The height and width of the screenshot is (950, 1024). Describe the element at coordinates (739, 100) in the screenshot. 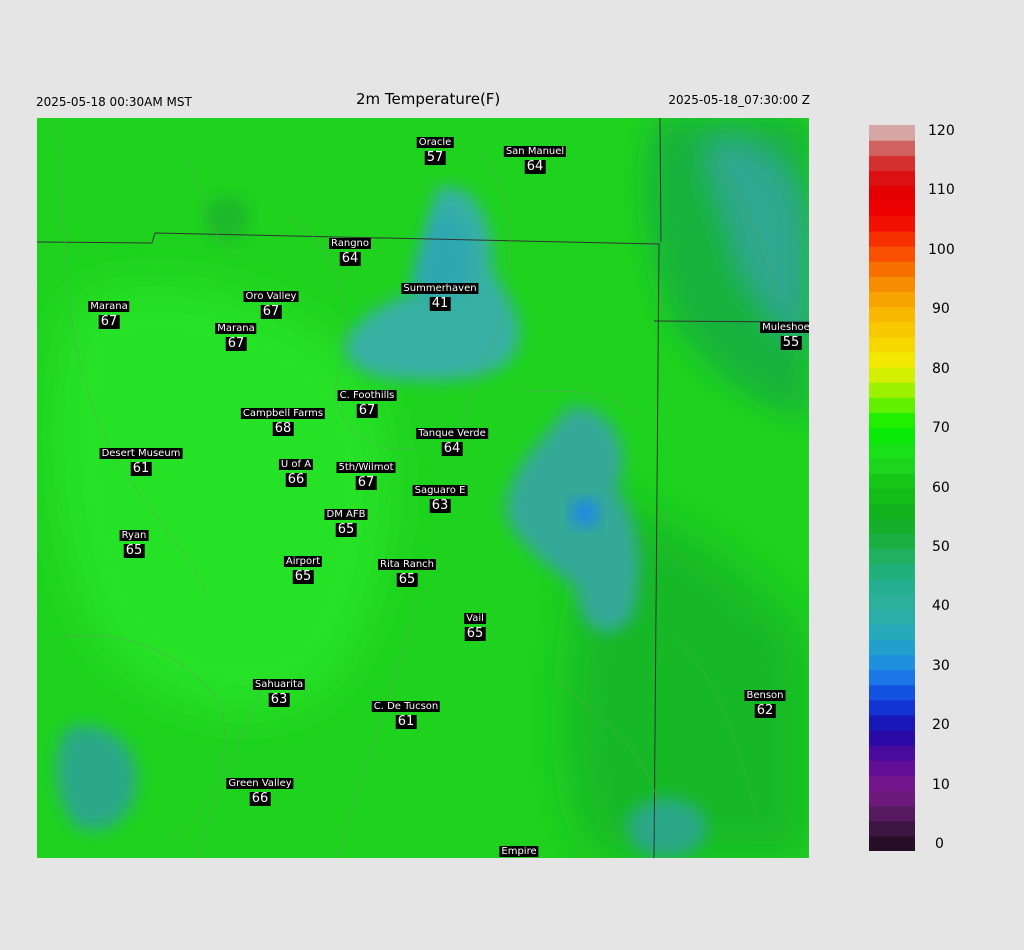

I see `utc-time-label: 2025-05-18_07:30:00 Z` at that location.